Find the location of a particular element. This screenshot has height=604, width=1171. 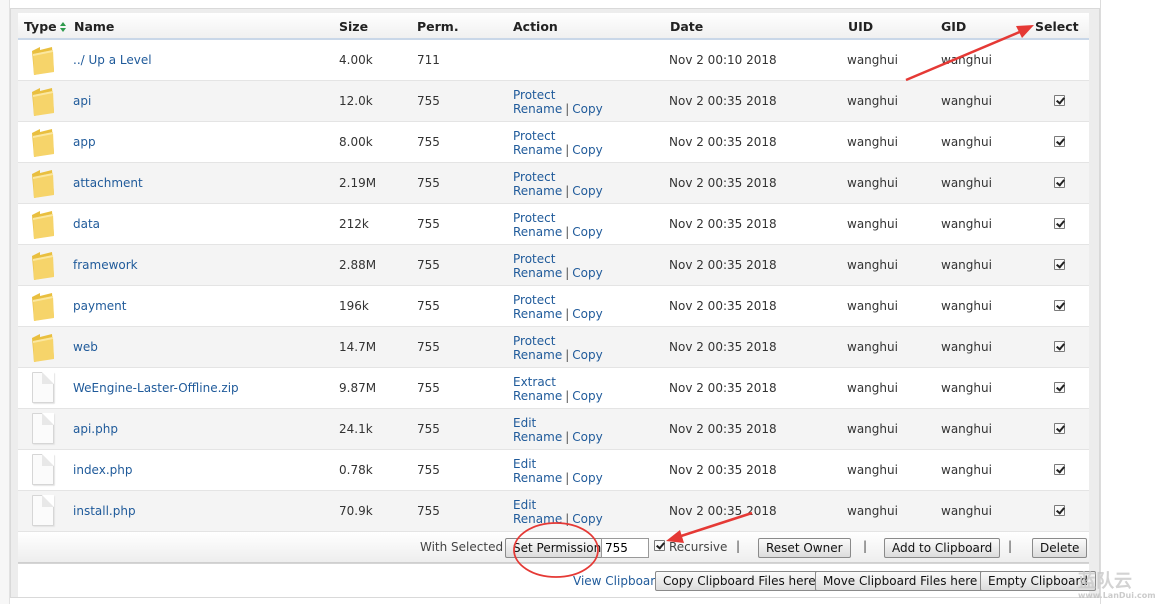

file-name-link: install.php is located at coordinates (104, 511).